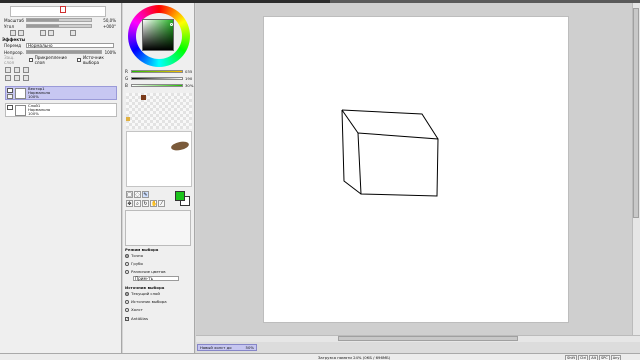 The width and height of the screenshot is (640, 360). Describe the element at coordinates (14, 20) in the screenshot. I see `zoom-label: Масштаб` at that location.